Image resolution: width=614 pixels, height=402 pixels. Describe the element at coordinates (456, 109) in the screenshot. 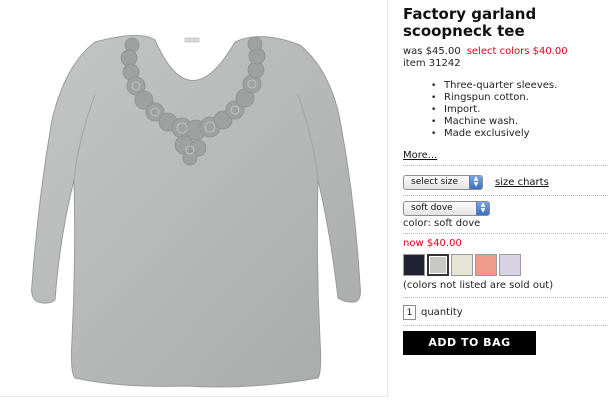

I see `feature-item: • Import.` at that location.